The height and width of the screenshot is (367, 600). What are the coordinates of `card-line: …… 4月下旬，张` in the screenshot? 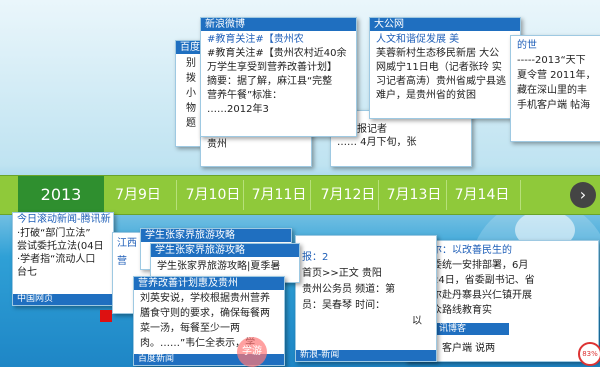 It's located at (377, 142).